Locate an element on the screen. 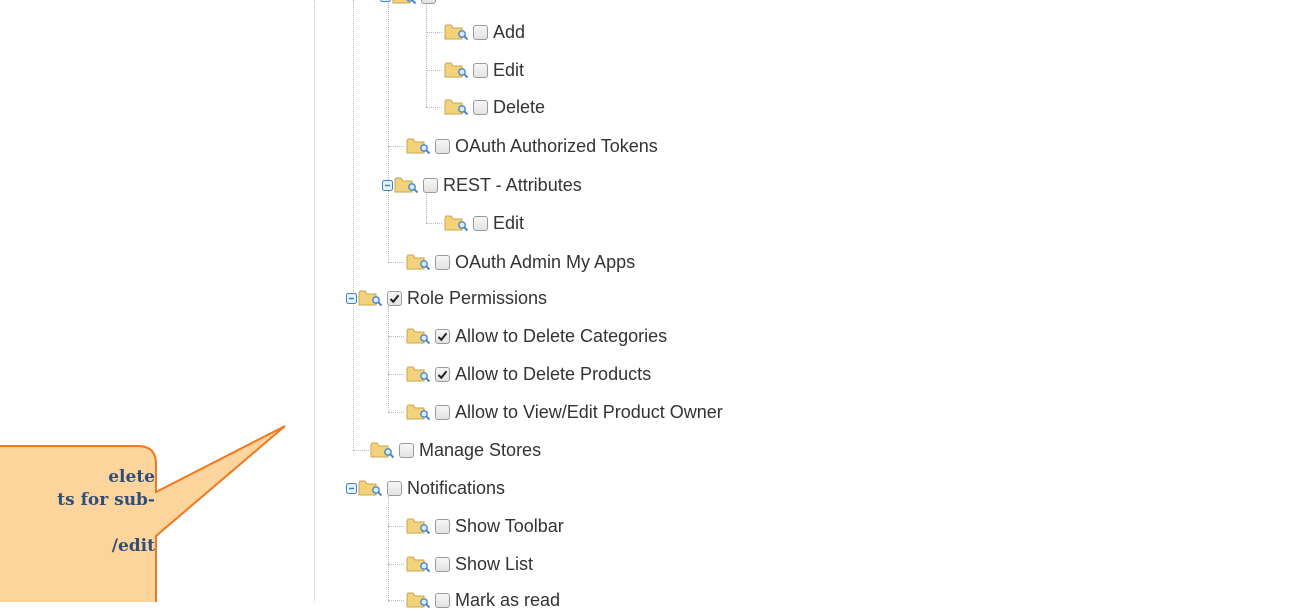 This screenshot has width=1311, height=612. tree-node-label: Manage Stores is located at coordinates (480, 450).